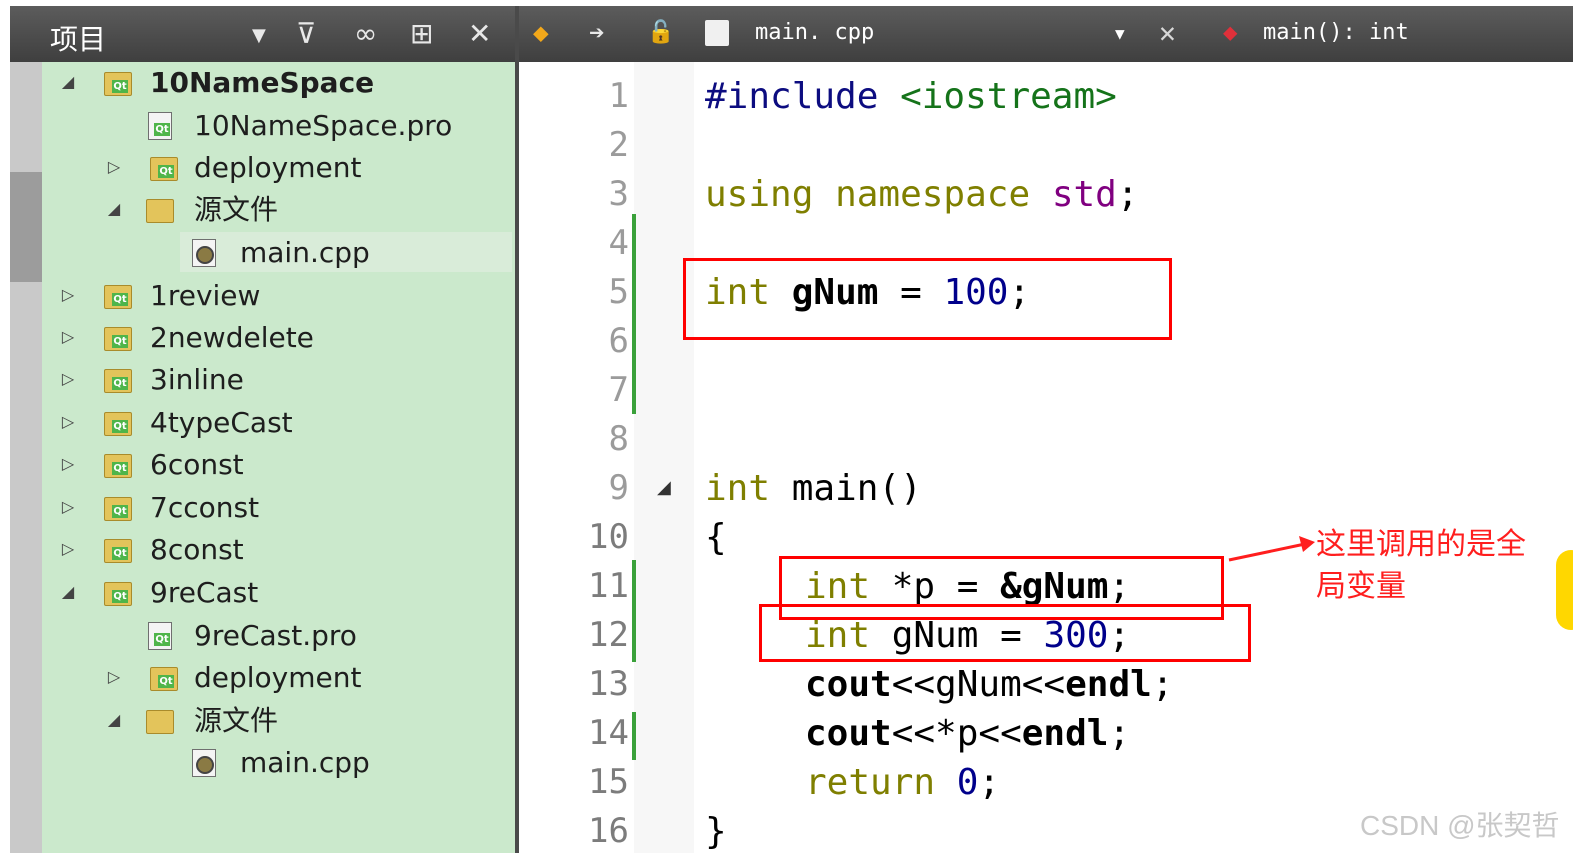 Image resolution: width=1573 pixels, height=856 pixels. I want to click on line-number: 9, so click(618, 488).